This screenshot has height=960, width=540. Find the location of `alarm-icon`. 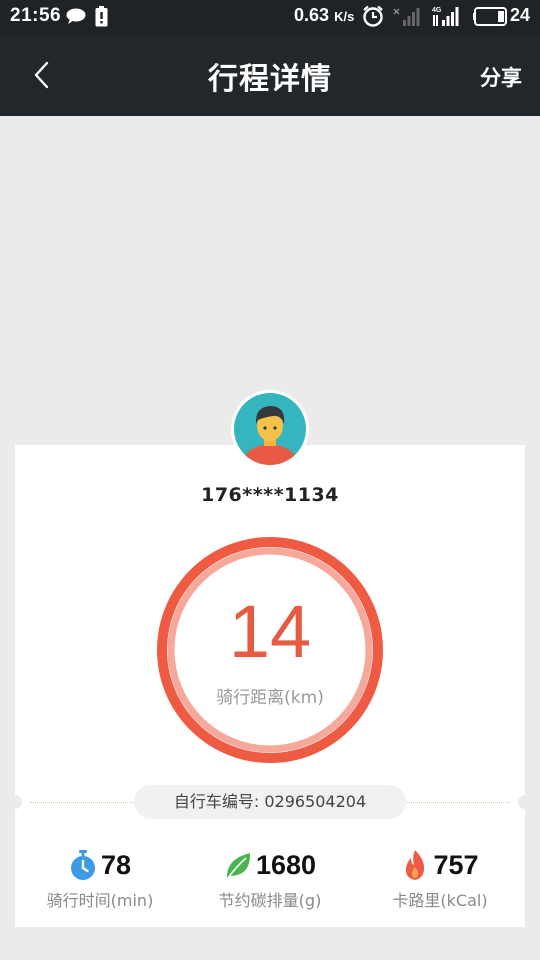

alarm-icon is located at coordinates (373, 16).